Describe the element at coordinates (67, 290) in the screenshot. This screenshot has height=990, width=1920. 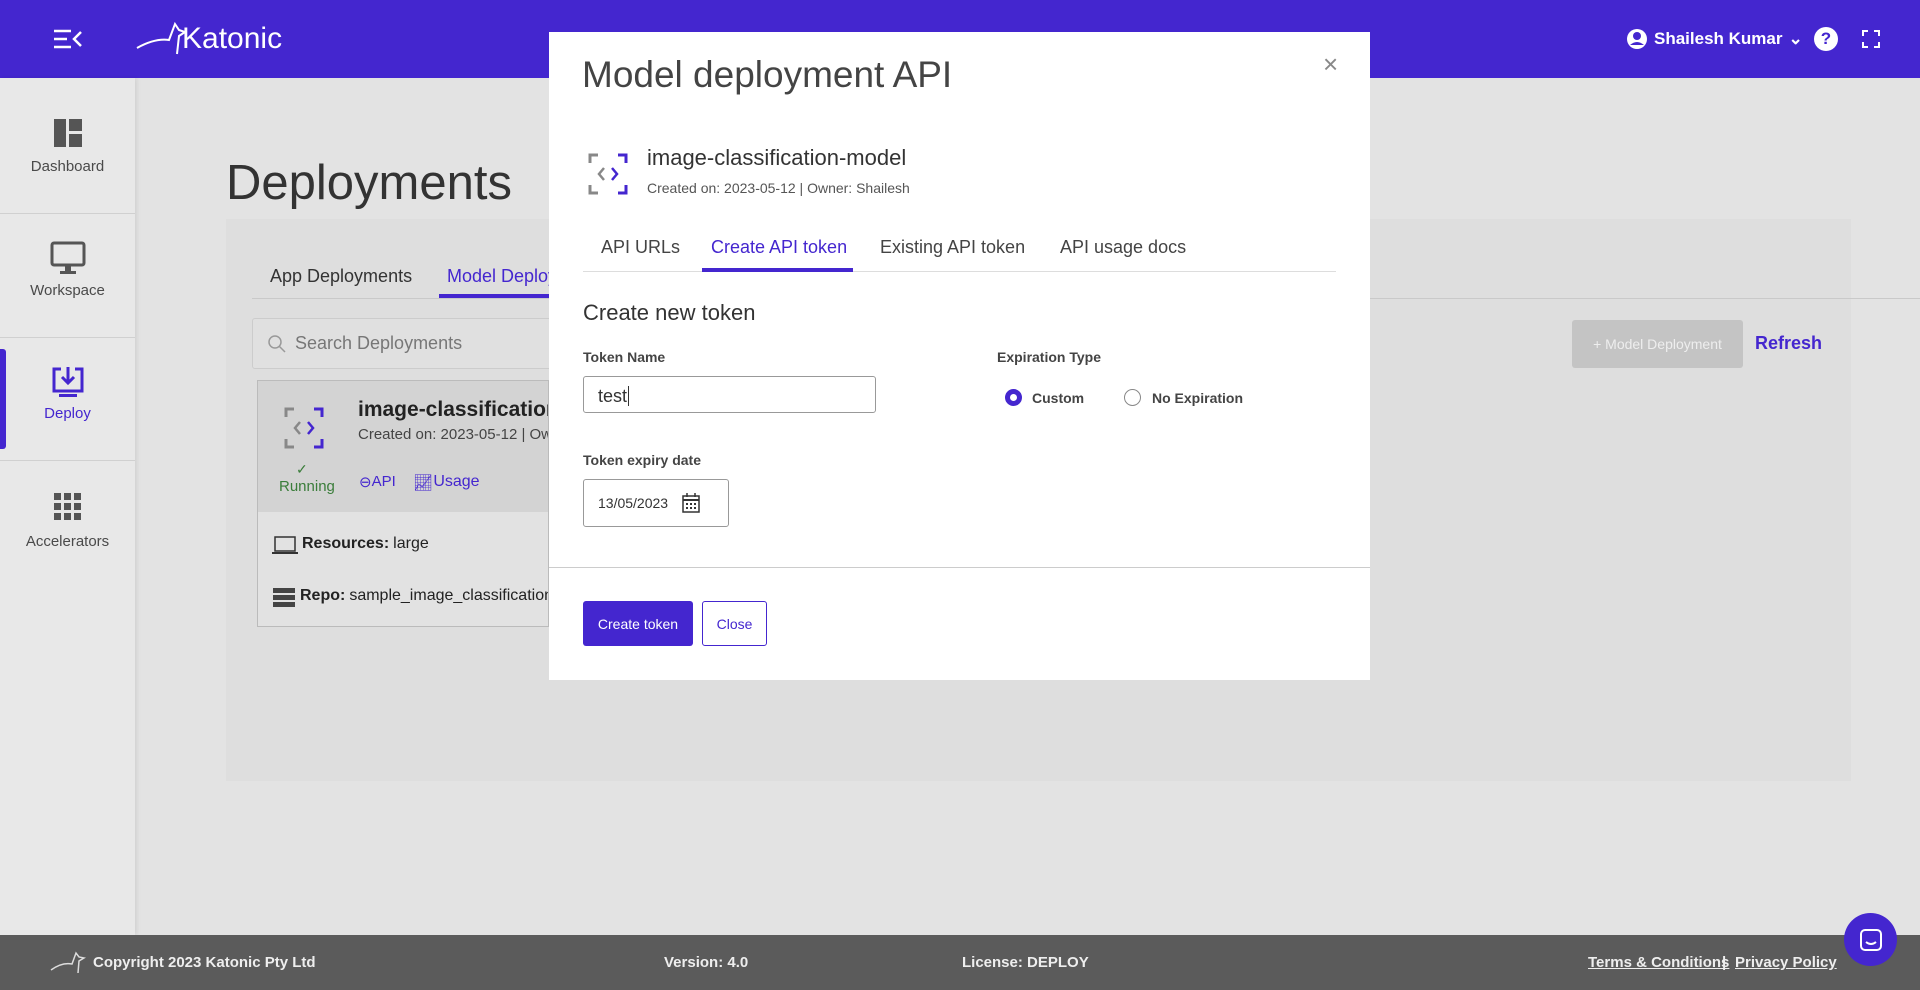
I see `sidebar-item-label: Workspace` at that location.